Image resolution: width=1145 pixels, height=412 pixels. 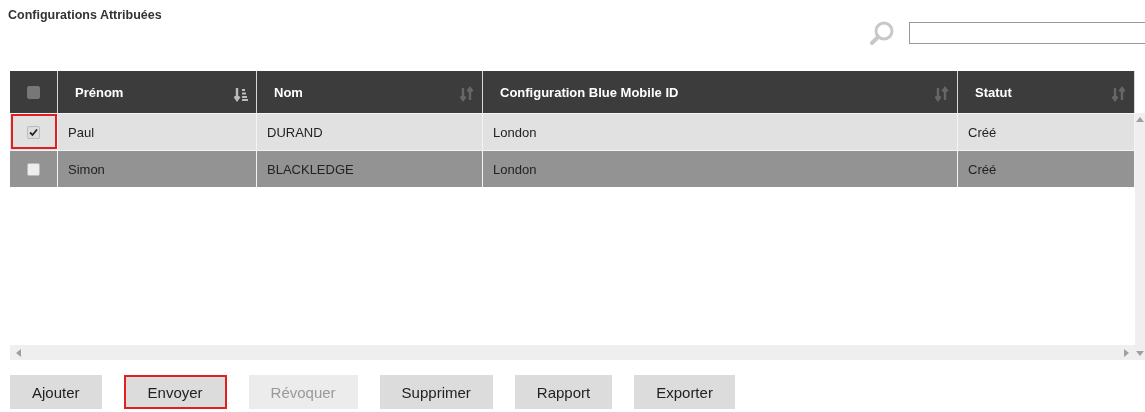 What do you see at coordinates (572, 352) in the screenshot?
I see `horizontal-scrollbar` at bounding box center [572, 352].